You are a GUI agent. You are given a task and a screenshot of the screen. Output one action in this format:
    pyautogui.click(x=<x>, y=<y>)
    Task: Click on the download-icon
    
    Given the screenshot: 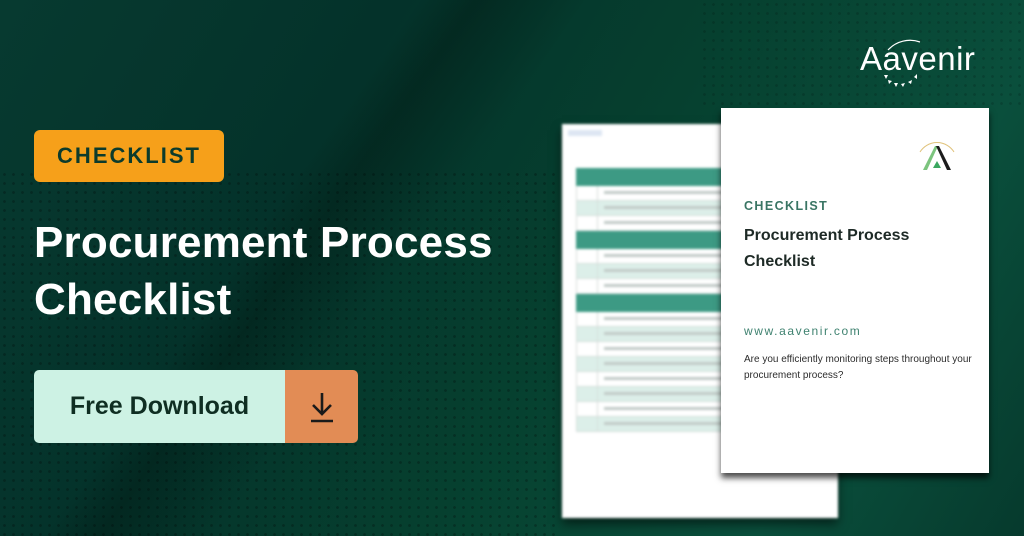 What is the action you would take?
    pyautogui.click(x=321, y=407)
    